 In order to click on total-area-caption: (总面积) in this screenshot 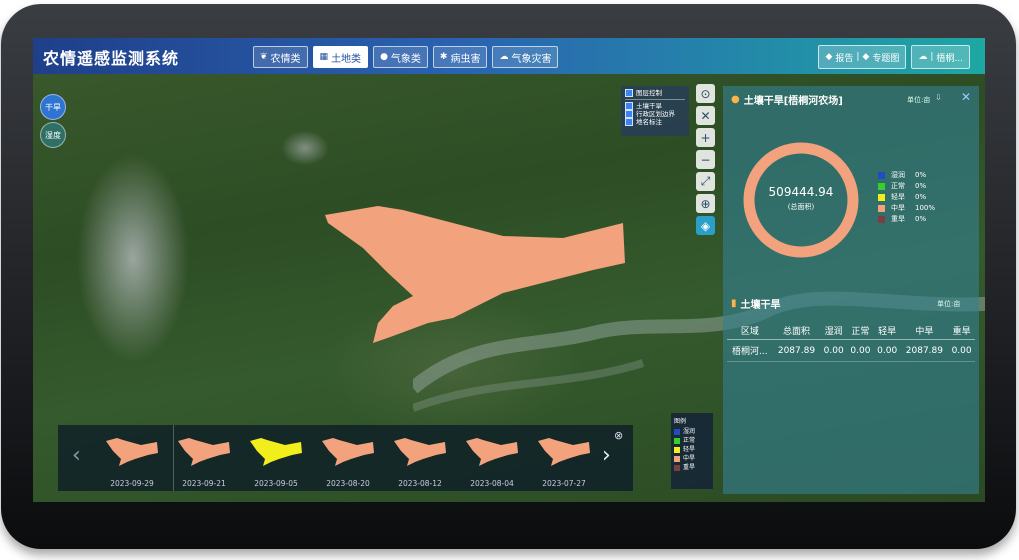, I will do `click(801, 207)`.